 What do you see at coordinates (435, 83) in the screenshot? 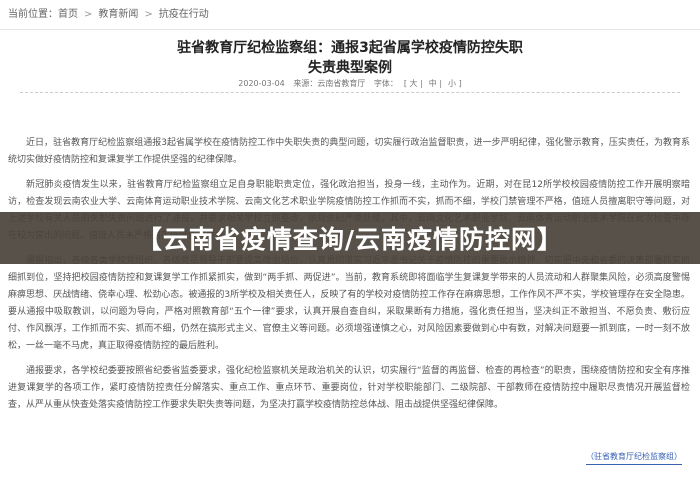
I see `font-size-medium-button: 中 |` at bounding box center [435, 83].